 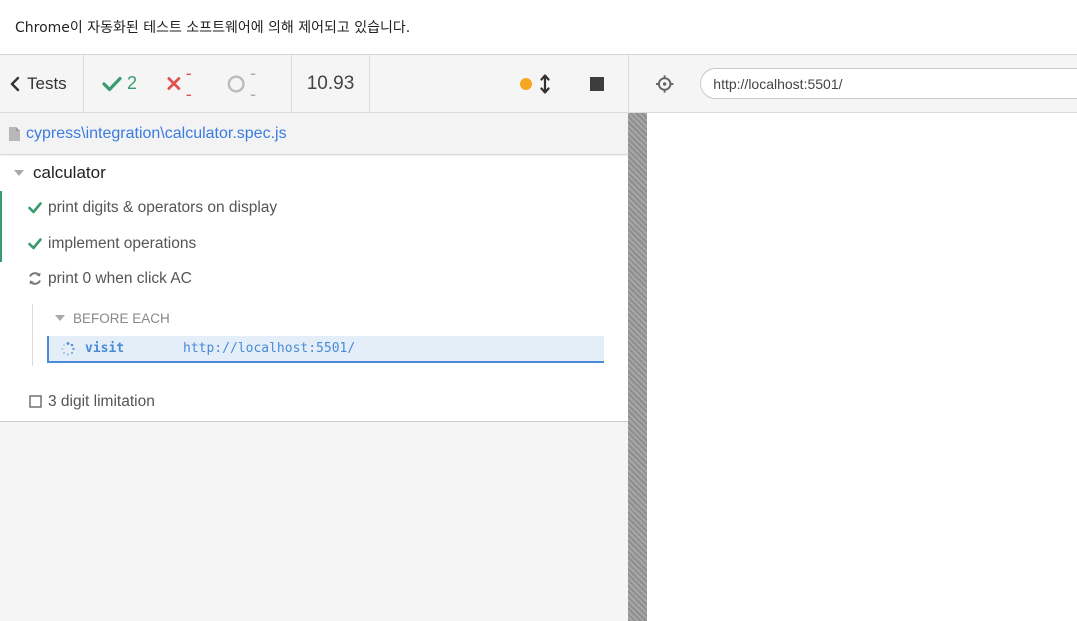 What do you see at coordinates (120, 278) in the screenshot?
I see `test-title: print 0 when click AC` at bounding box center [120, 278].